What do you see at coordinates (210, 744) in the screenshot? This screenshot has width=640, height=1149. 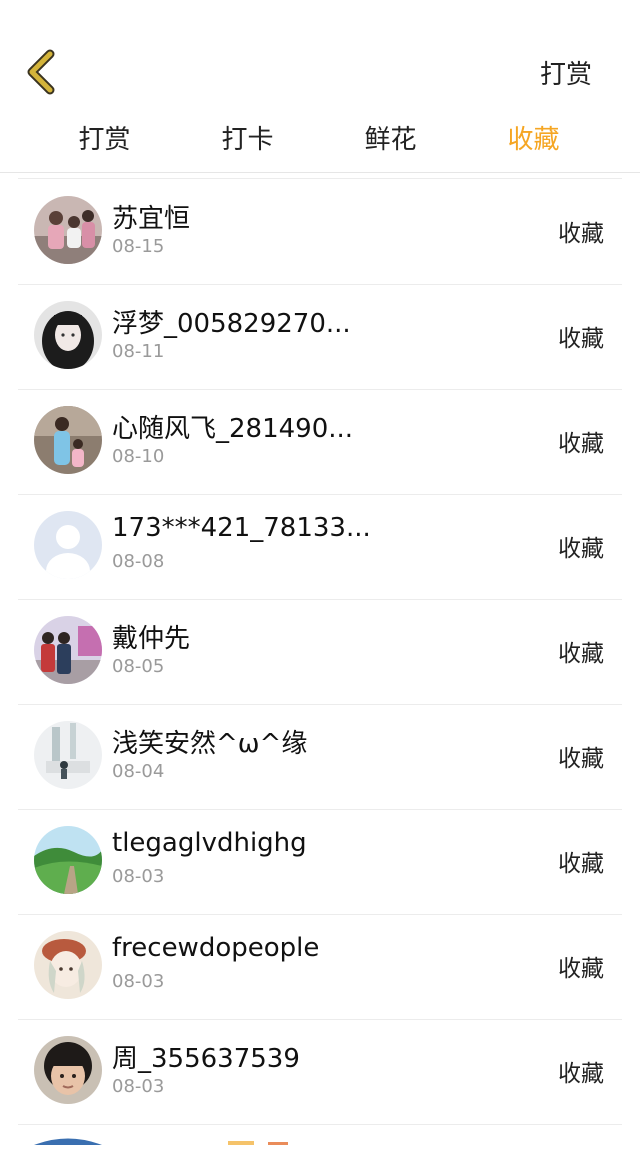 I see `user-name: 浅笑安然^ω^缘` at bounding box center [210, 744].